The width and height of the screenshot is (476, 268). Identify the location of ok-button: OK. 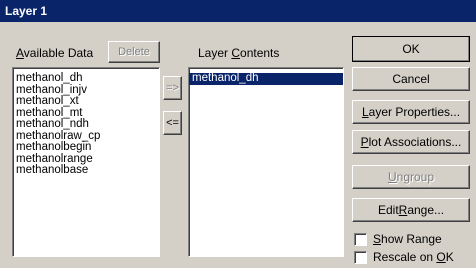
(411, 49).